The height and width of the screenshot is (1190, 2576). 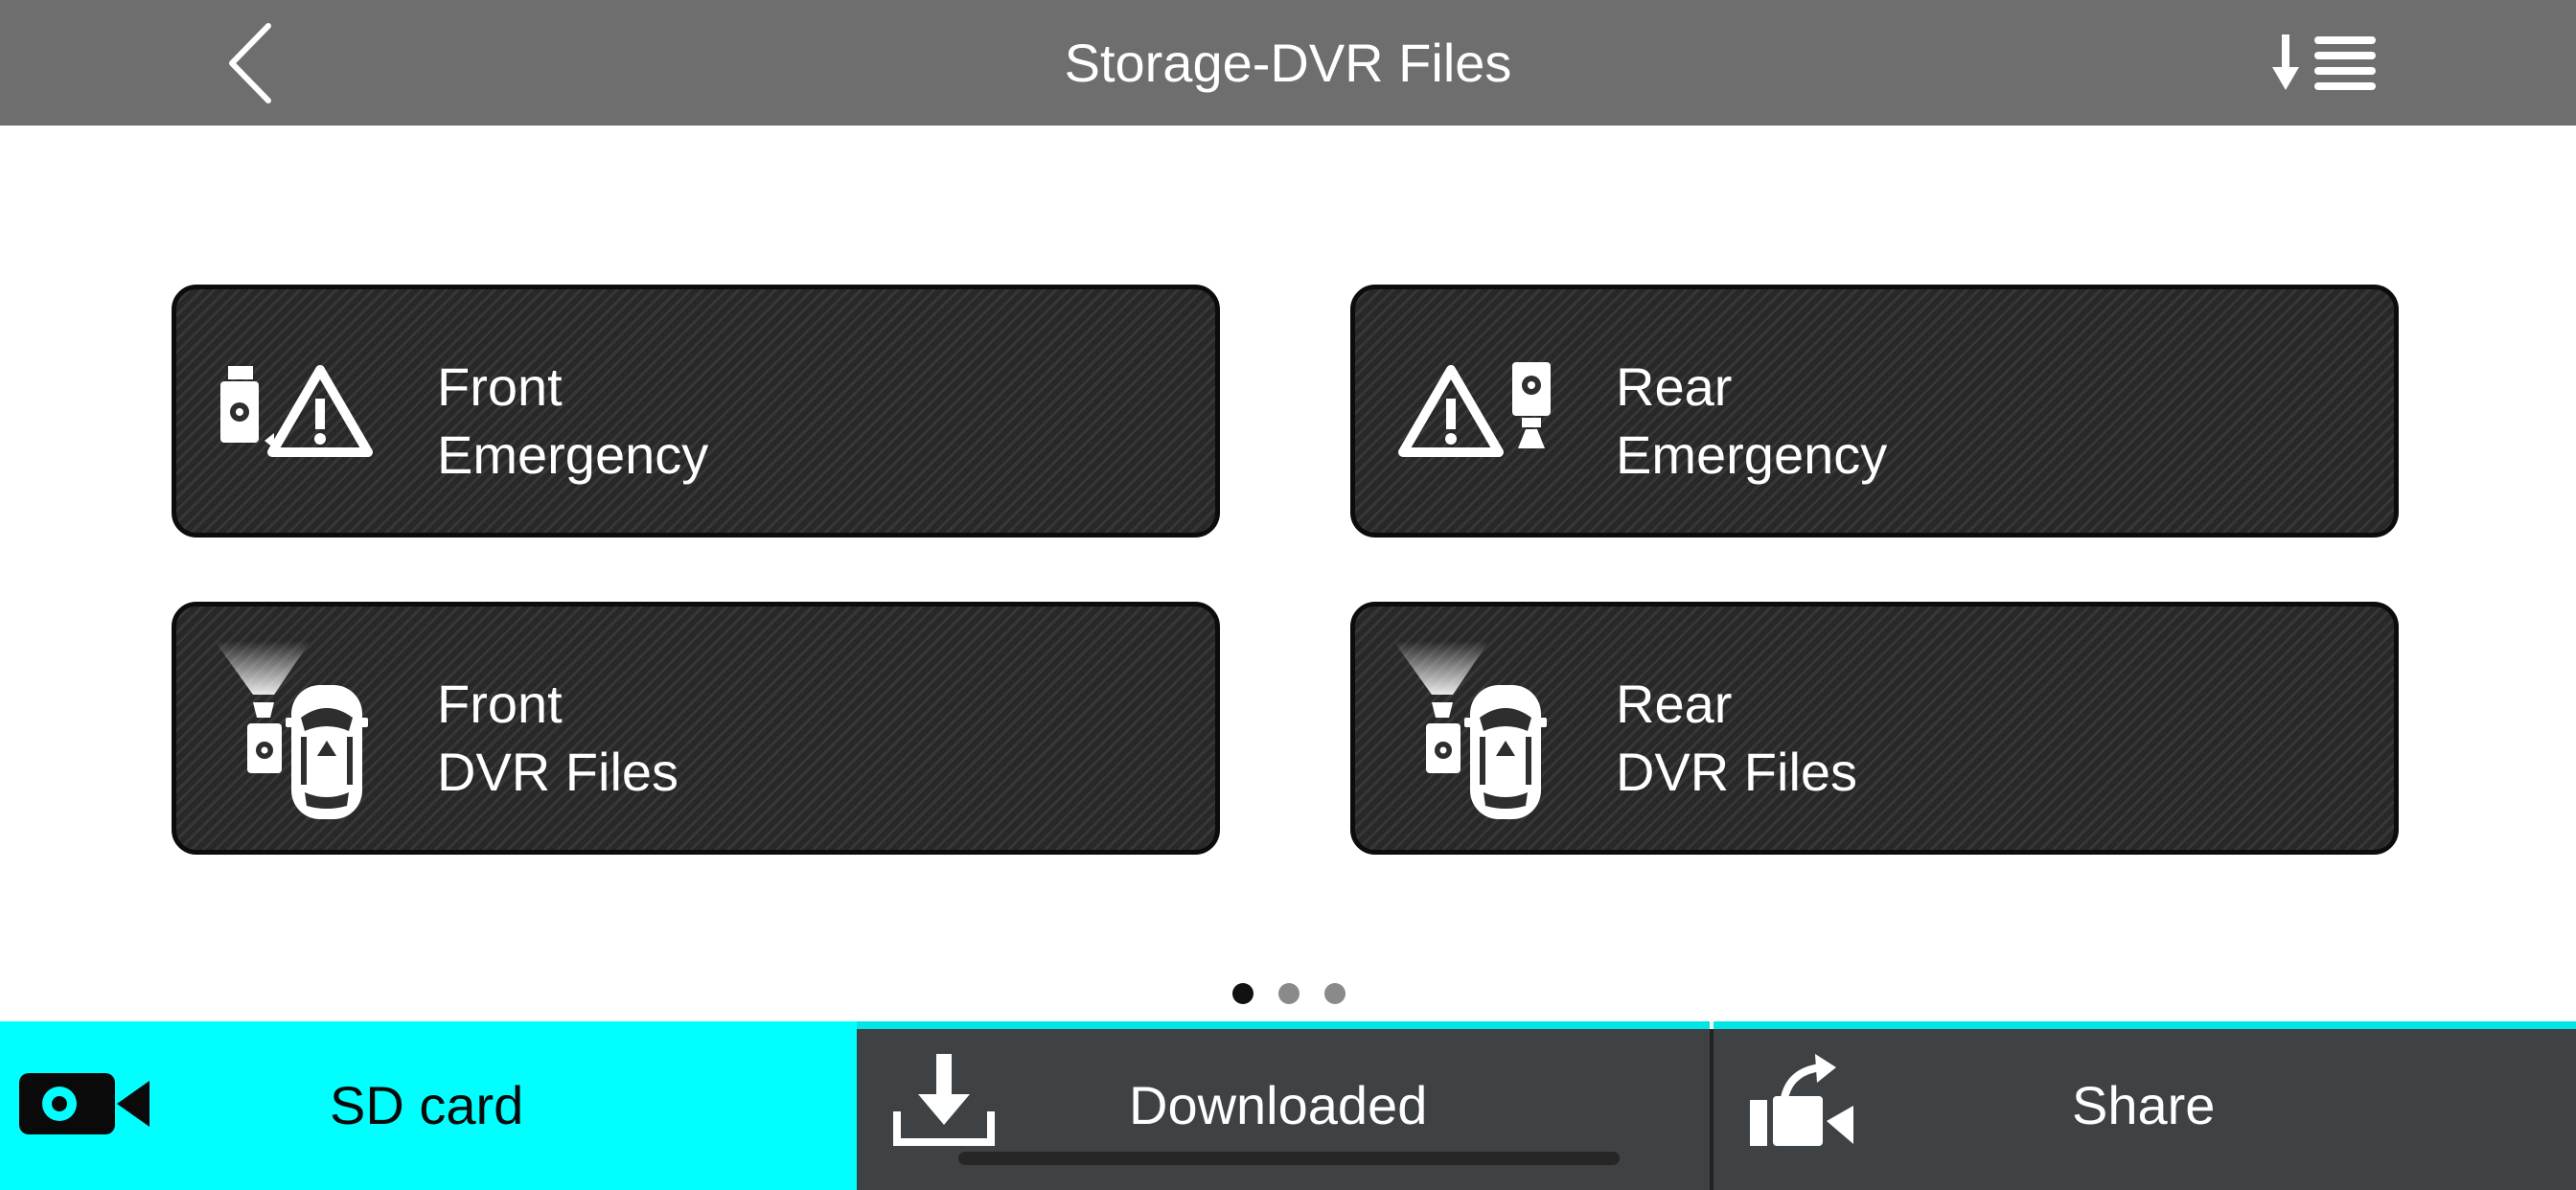 I want to click on rear-emergency-tile: Rear Emergency, so click(x=1874, y=412).